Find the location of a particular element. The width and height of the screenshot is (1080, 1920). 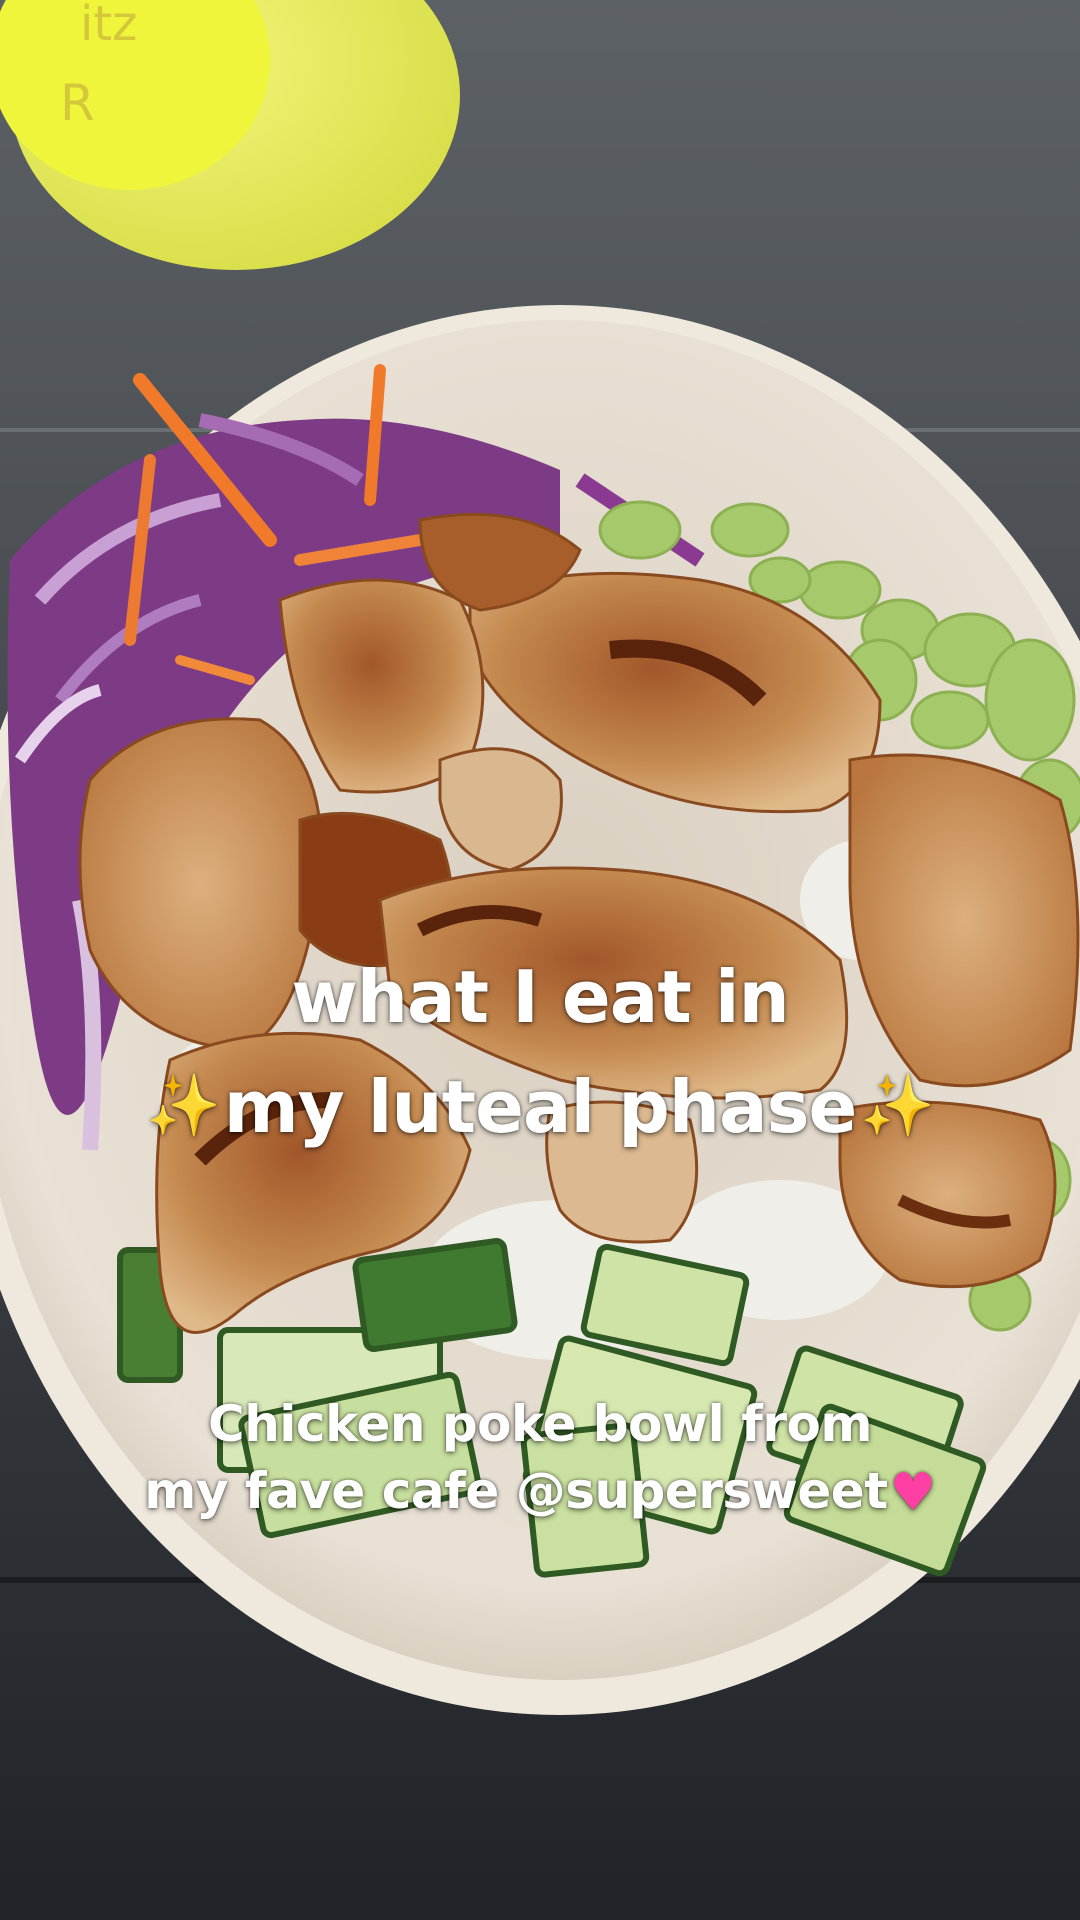

svg-text: R is located at coordinates (77, 103).